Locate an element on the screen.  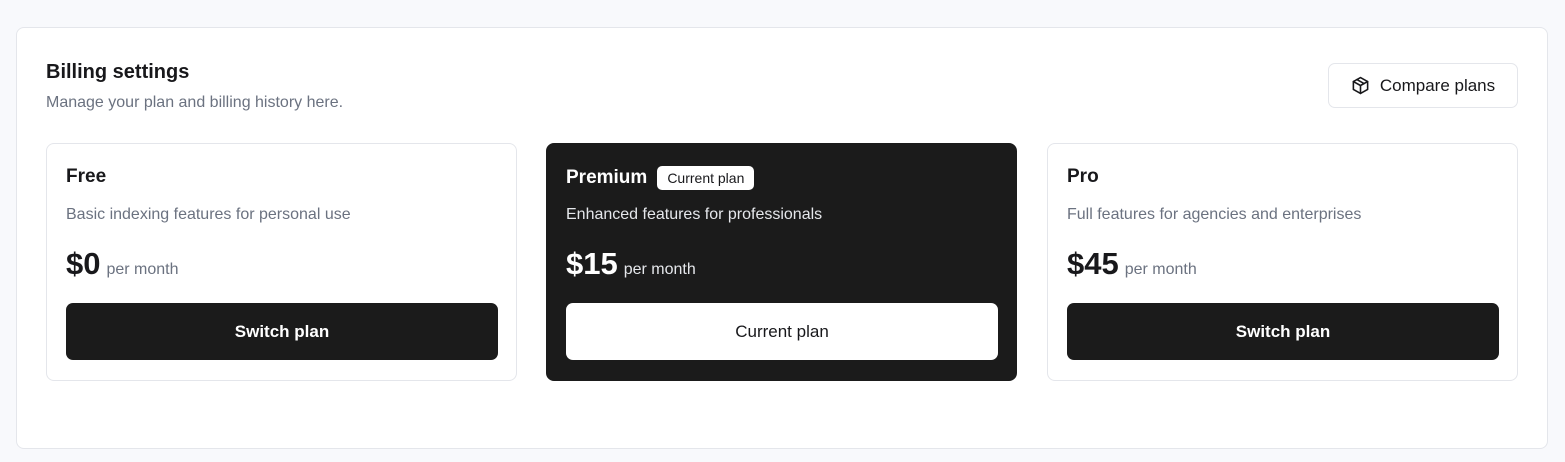
plan-price: $15 per month is located at coordinates (631, 264).